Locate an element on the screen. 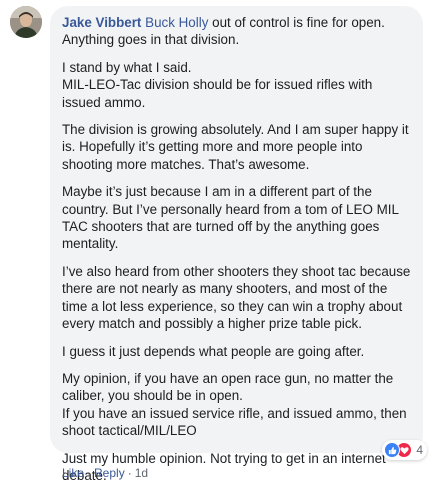 This screenshot has height=484, width=435. reactions-summary: 4 is located at coordinates (404, 450).